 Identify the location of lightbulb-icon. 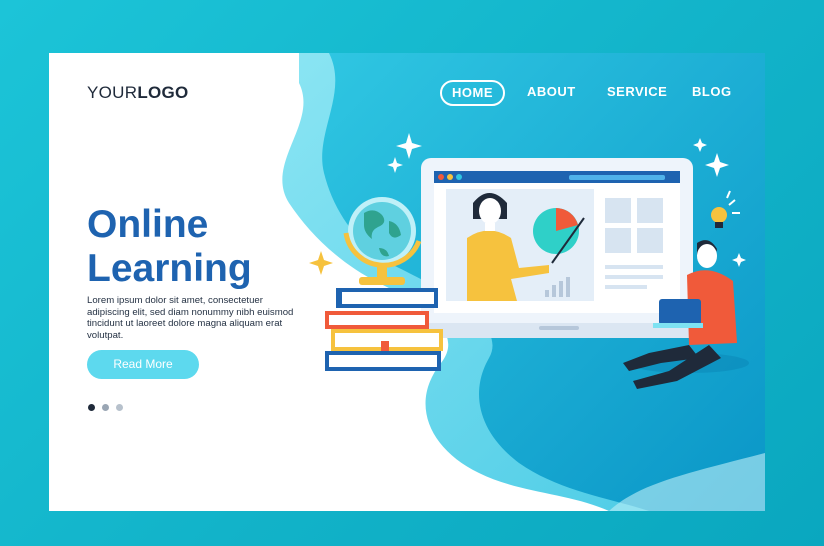
(725, 209).